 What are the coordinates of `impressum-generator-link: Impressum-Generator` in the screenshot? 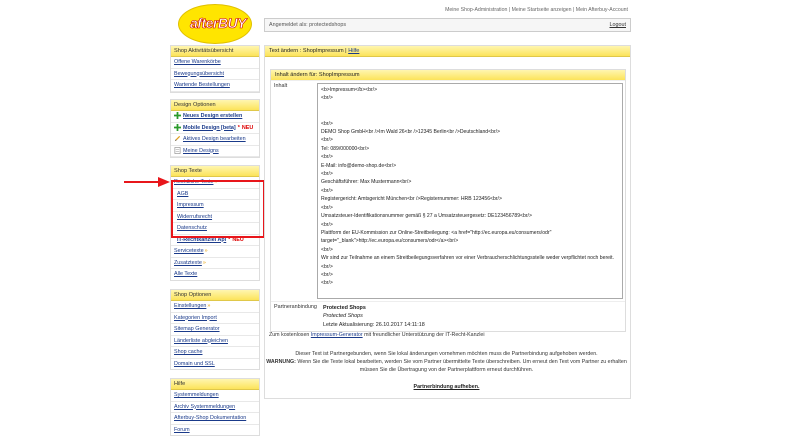 It's located at (337, 335).